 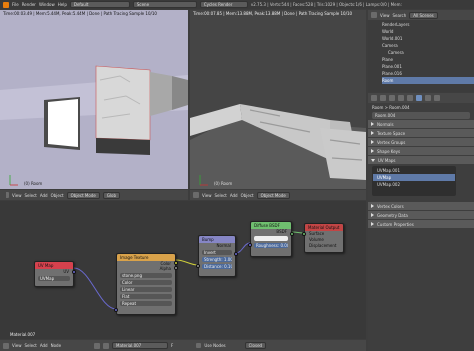 What do you see at coordinates (428, 73) in the screenshot?
I see `outliner-item: Plane.016` at bounding box center [428, 73].